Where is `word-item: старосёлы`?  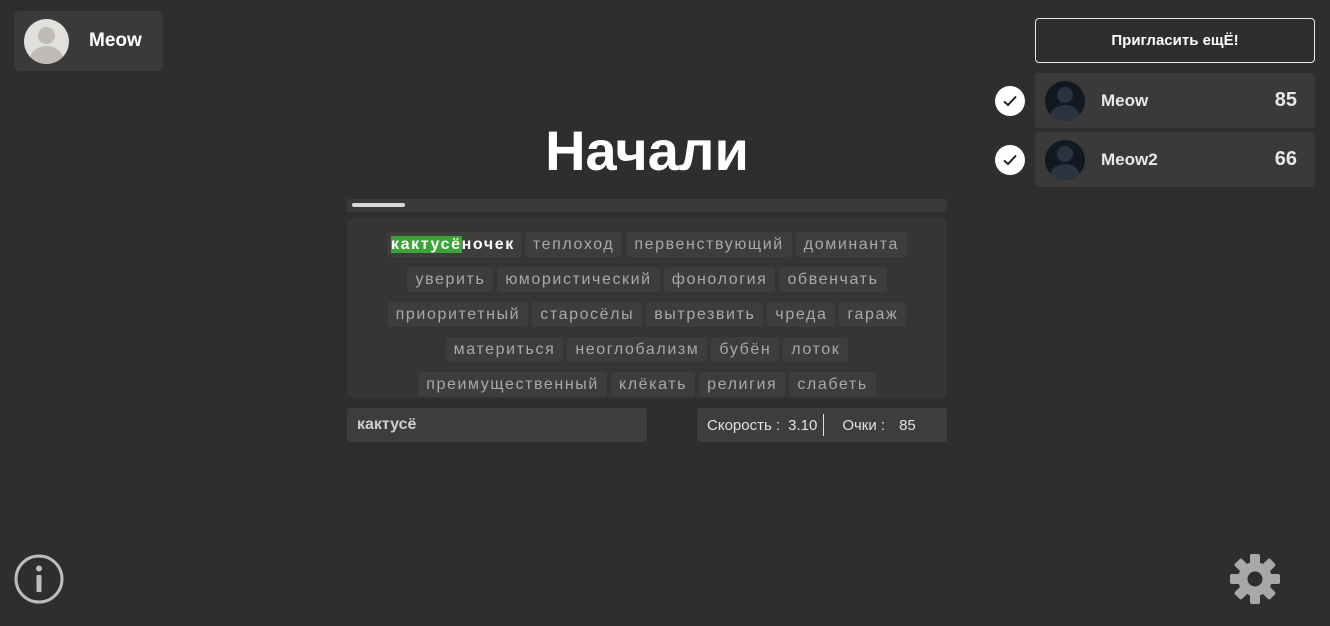 word-item: старосёлы is located at coordinates (587, 314).